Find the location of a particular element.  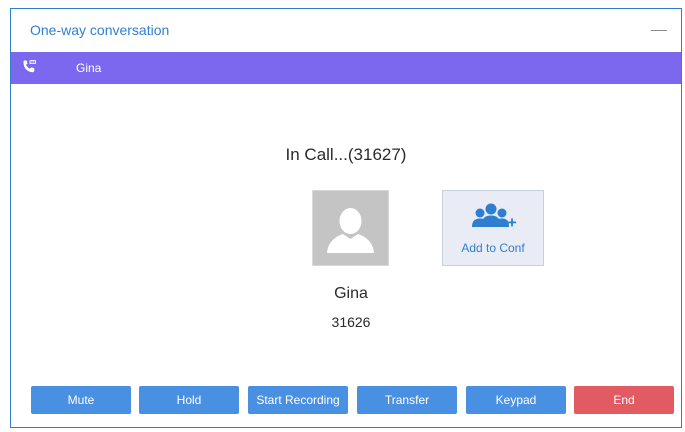

end-call-button: End is located at coordinates (624, 400).